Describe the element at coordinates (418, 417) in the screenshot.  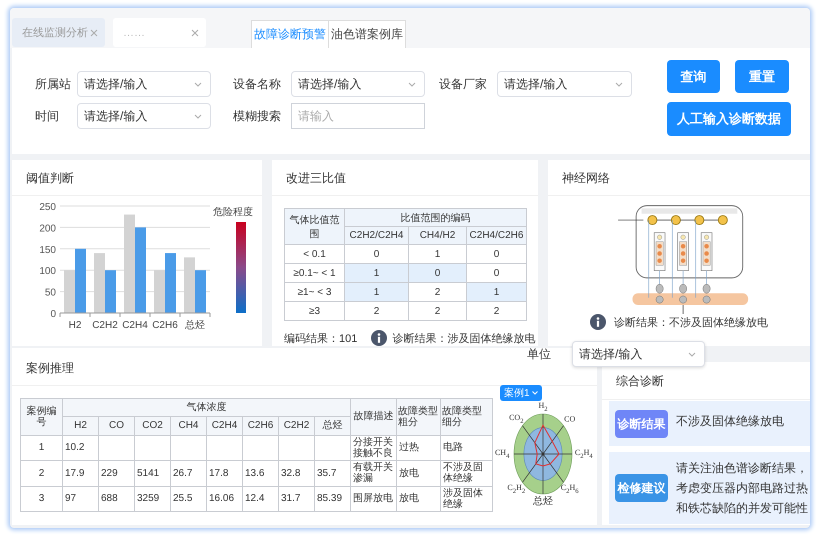
I see `column-header: 故障类型粗分` at that location.